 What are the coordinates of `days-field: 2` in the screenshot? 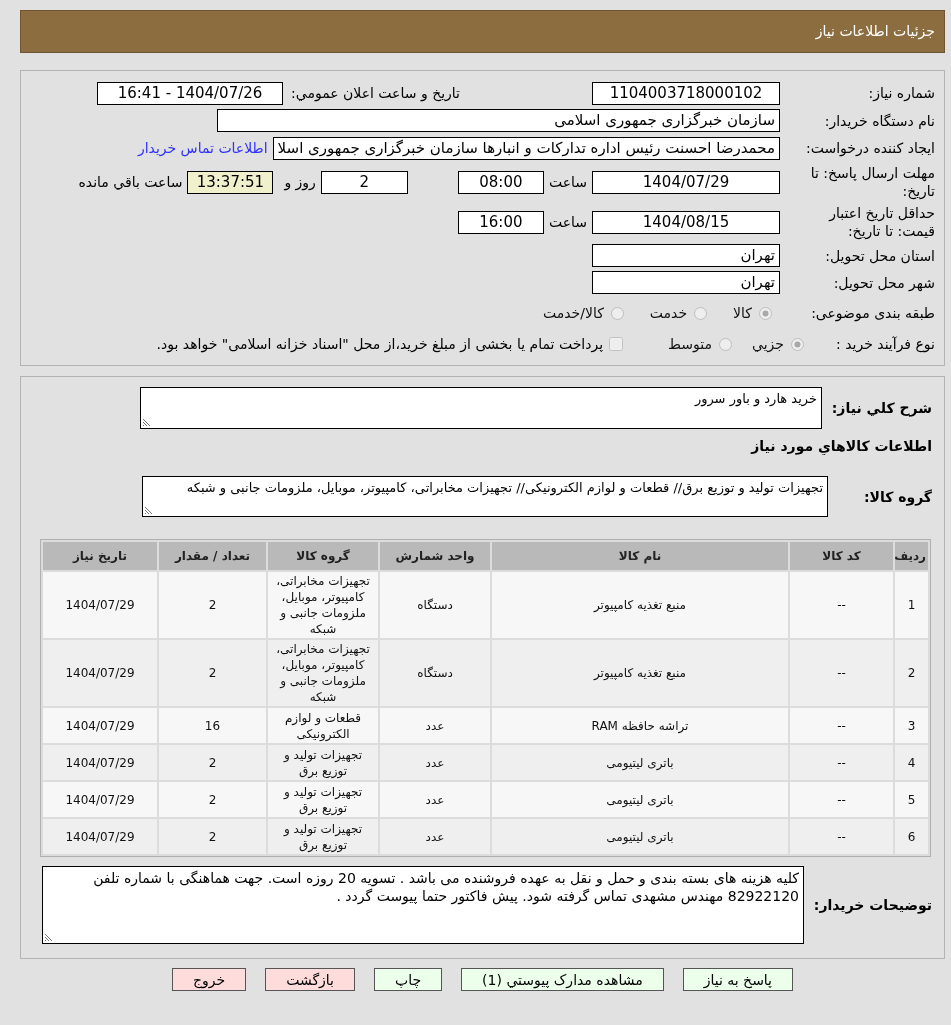 It's located at (364, 182).